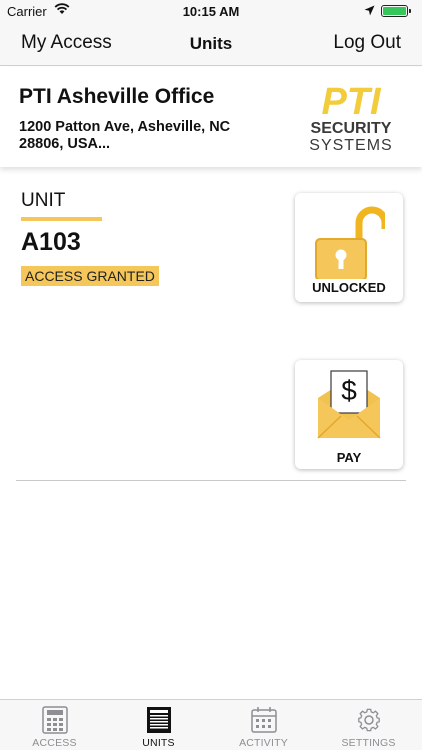  What do you see at coordinates (351, 102) in the screenshot?
I see `logo-mark: PTI` at bounding box center [351, 102].